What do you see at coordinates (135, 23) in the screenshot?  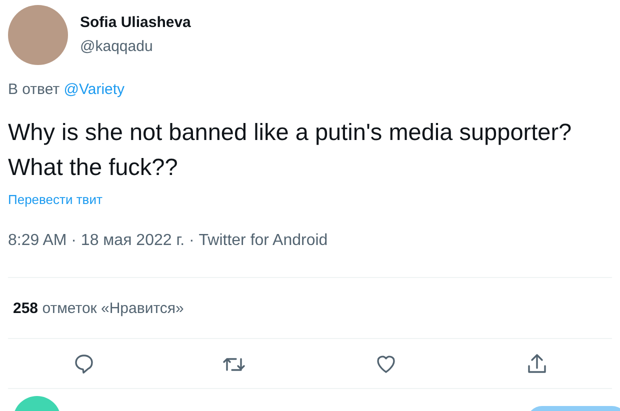 I see `author-name: Sofia Uliasheva` at bounding box center [135, 23].